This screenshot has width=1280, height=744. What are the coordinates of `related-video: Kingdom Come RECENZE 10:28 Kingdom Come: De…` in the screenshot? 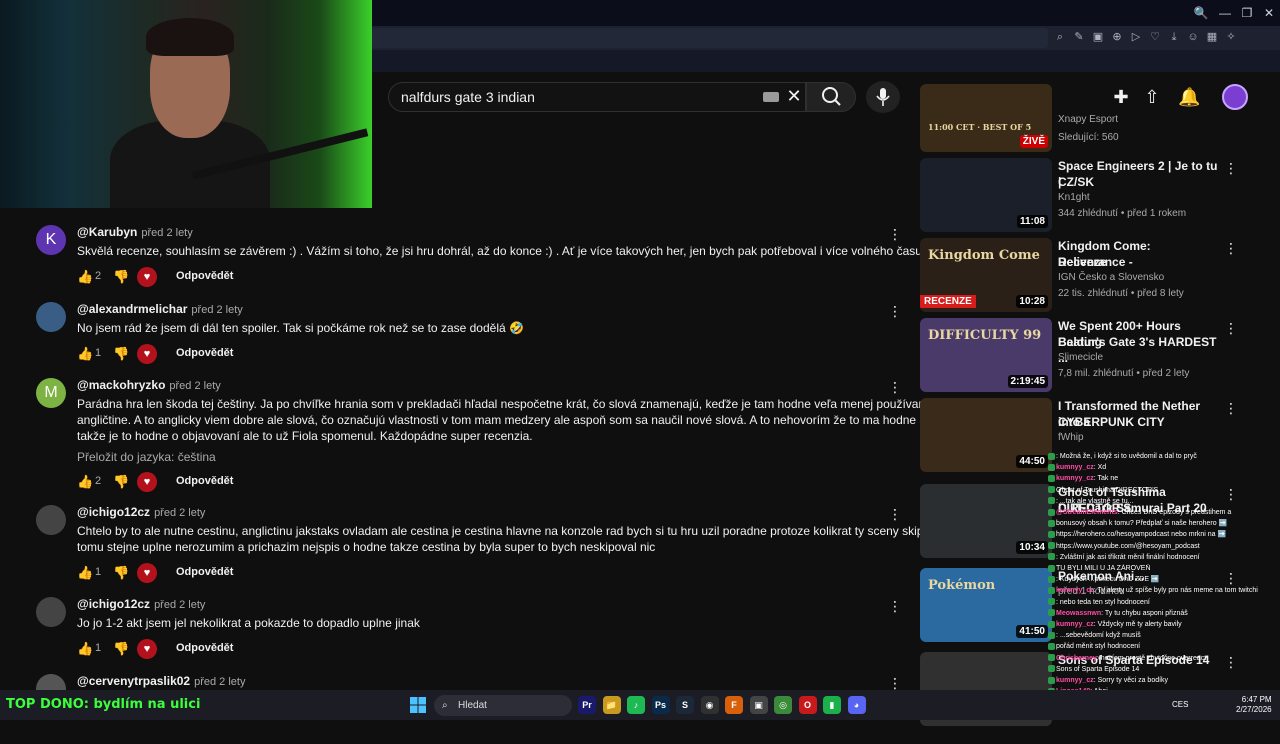 It's located at (1100, 275).